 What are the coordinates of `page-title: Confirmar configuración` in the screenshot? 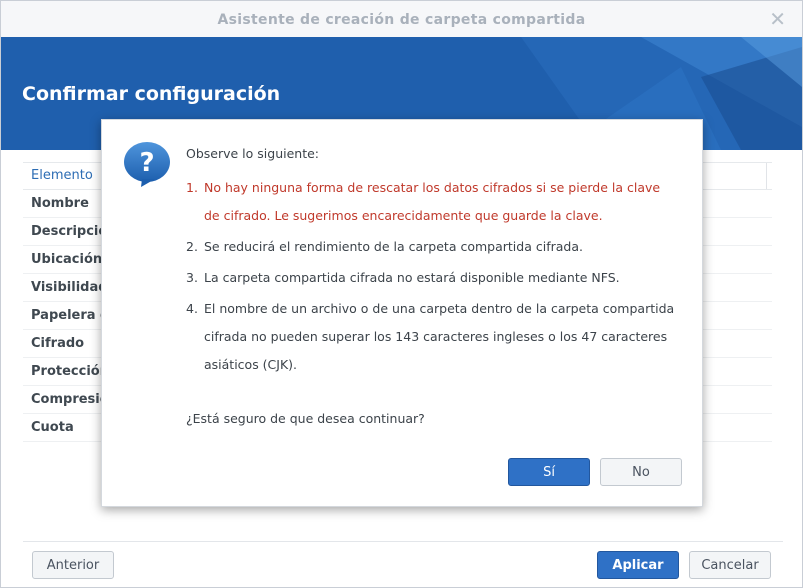 It's located at (151, 94).